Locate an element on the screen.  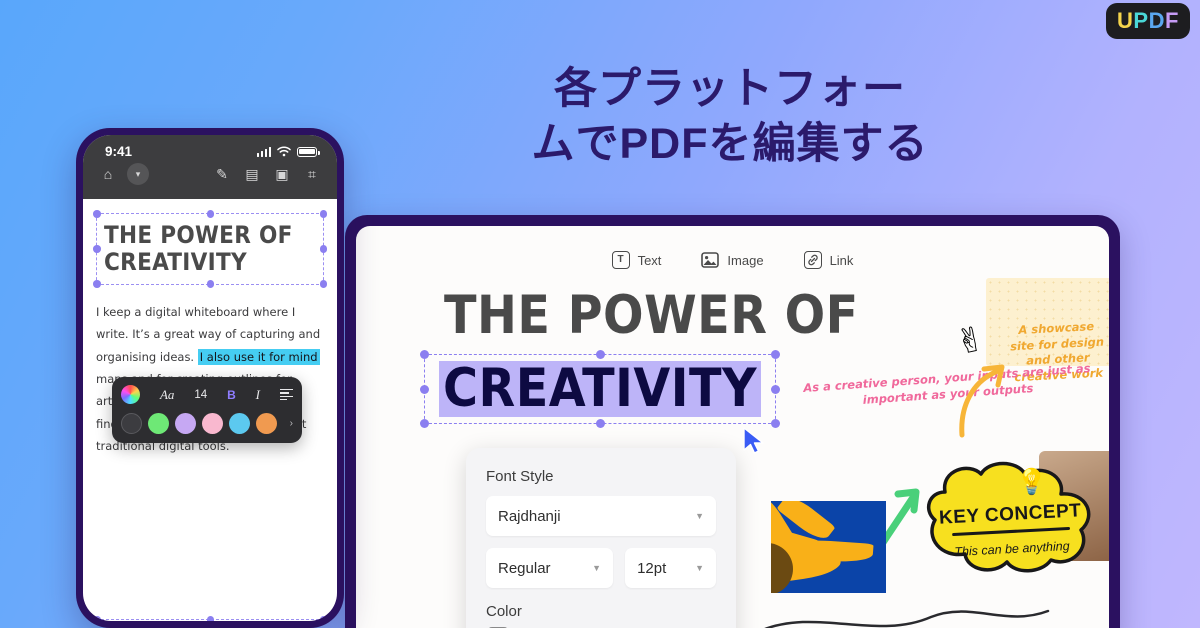
selection-bounding-box: CREATIVITY is located at coordinates (600, 389).